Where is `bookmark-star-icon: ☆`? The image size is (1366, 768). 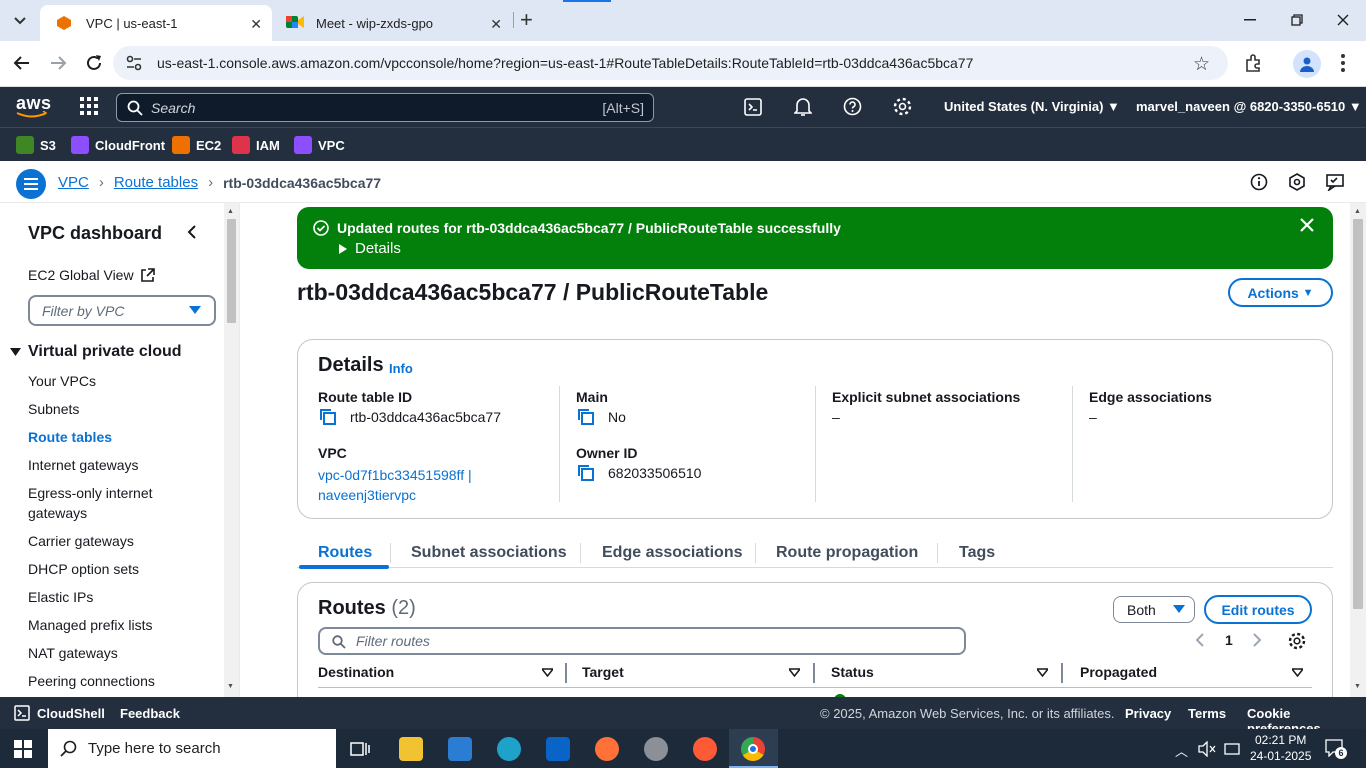 bookmark-star-icon: ☆ is located at coordinates (1201, 64).